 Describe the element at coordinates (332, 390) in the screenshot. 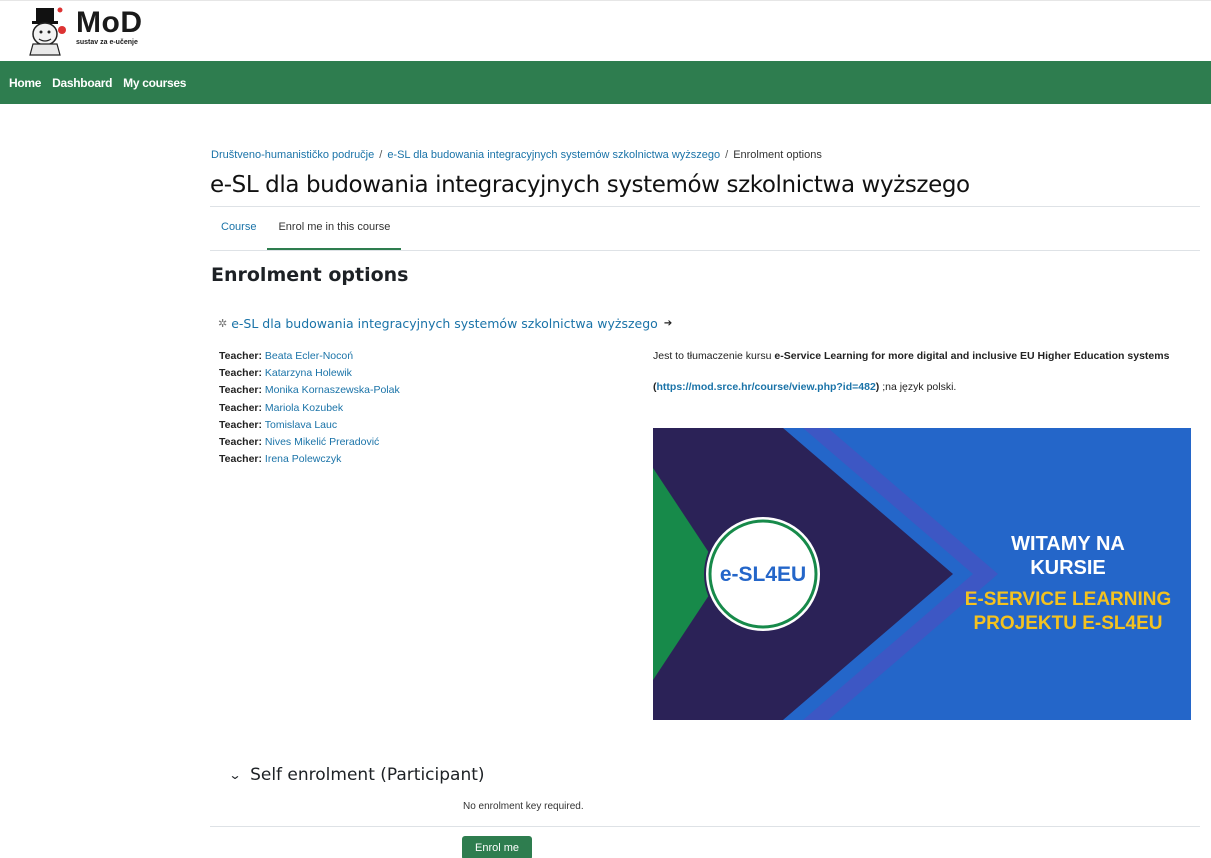

I see `teacher-link: Monika Kornaszewska-Polak` at that location.